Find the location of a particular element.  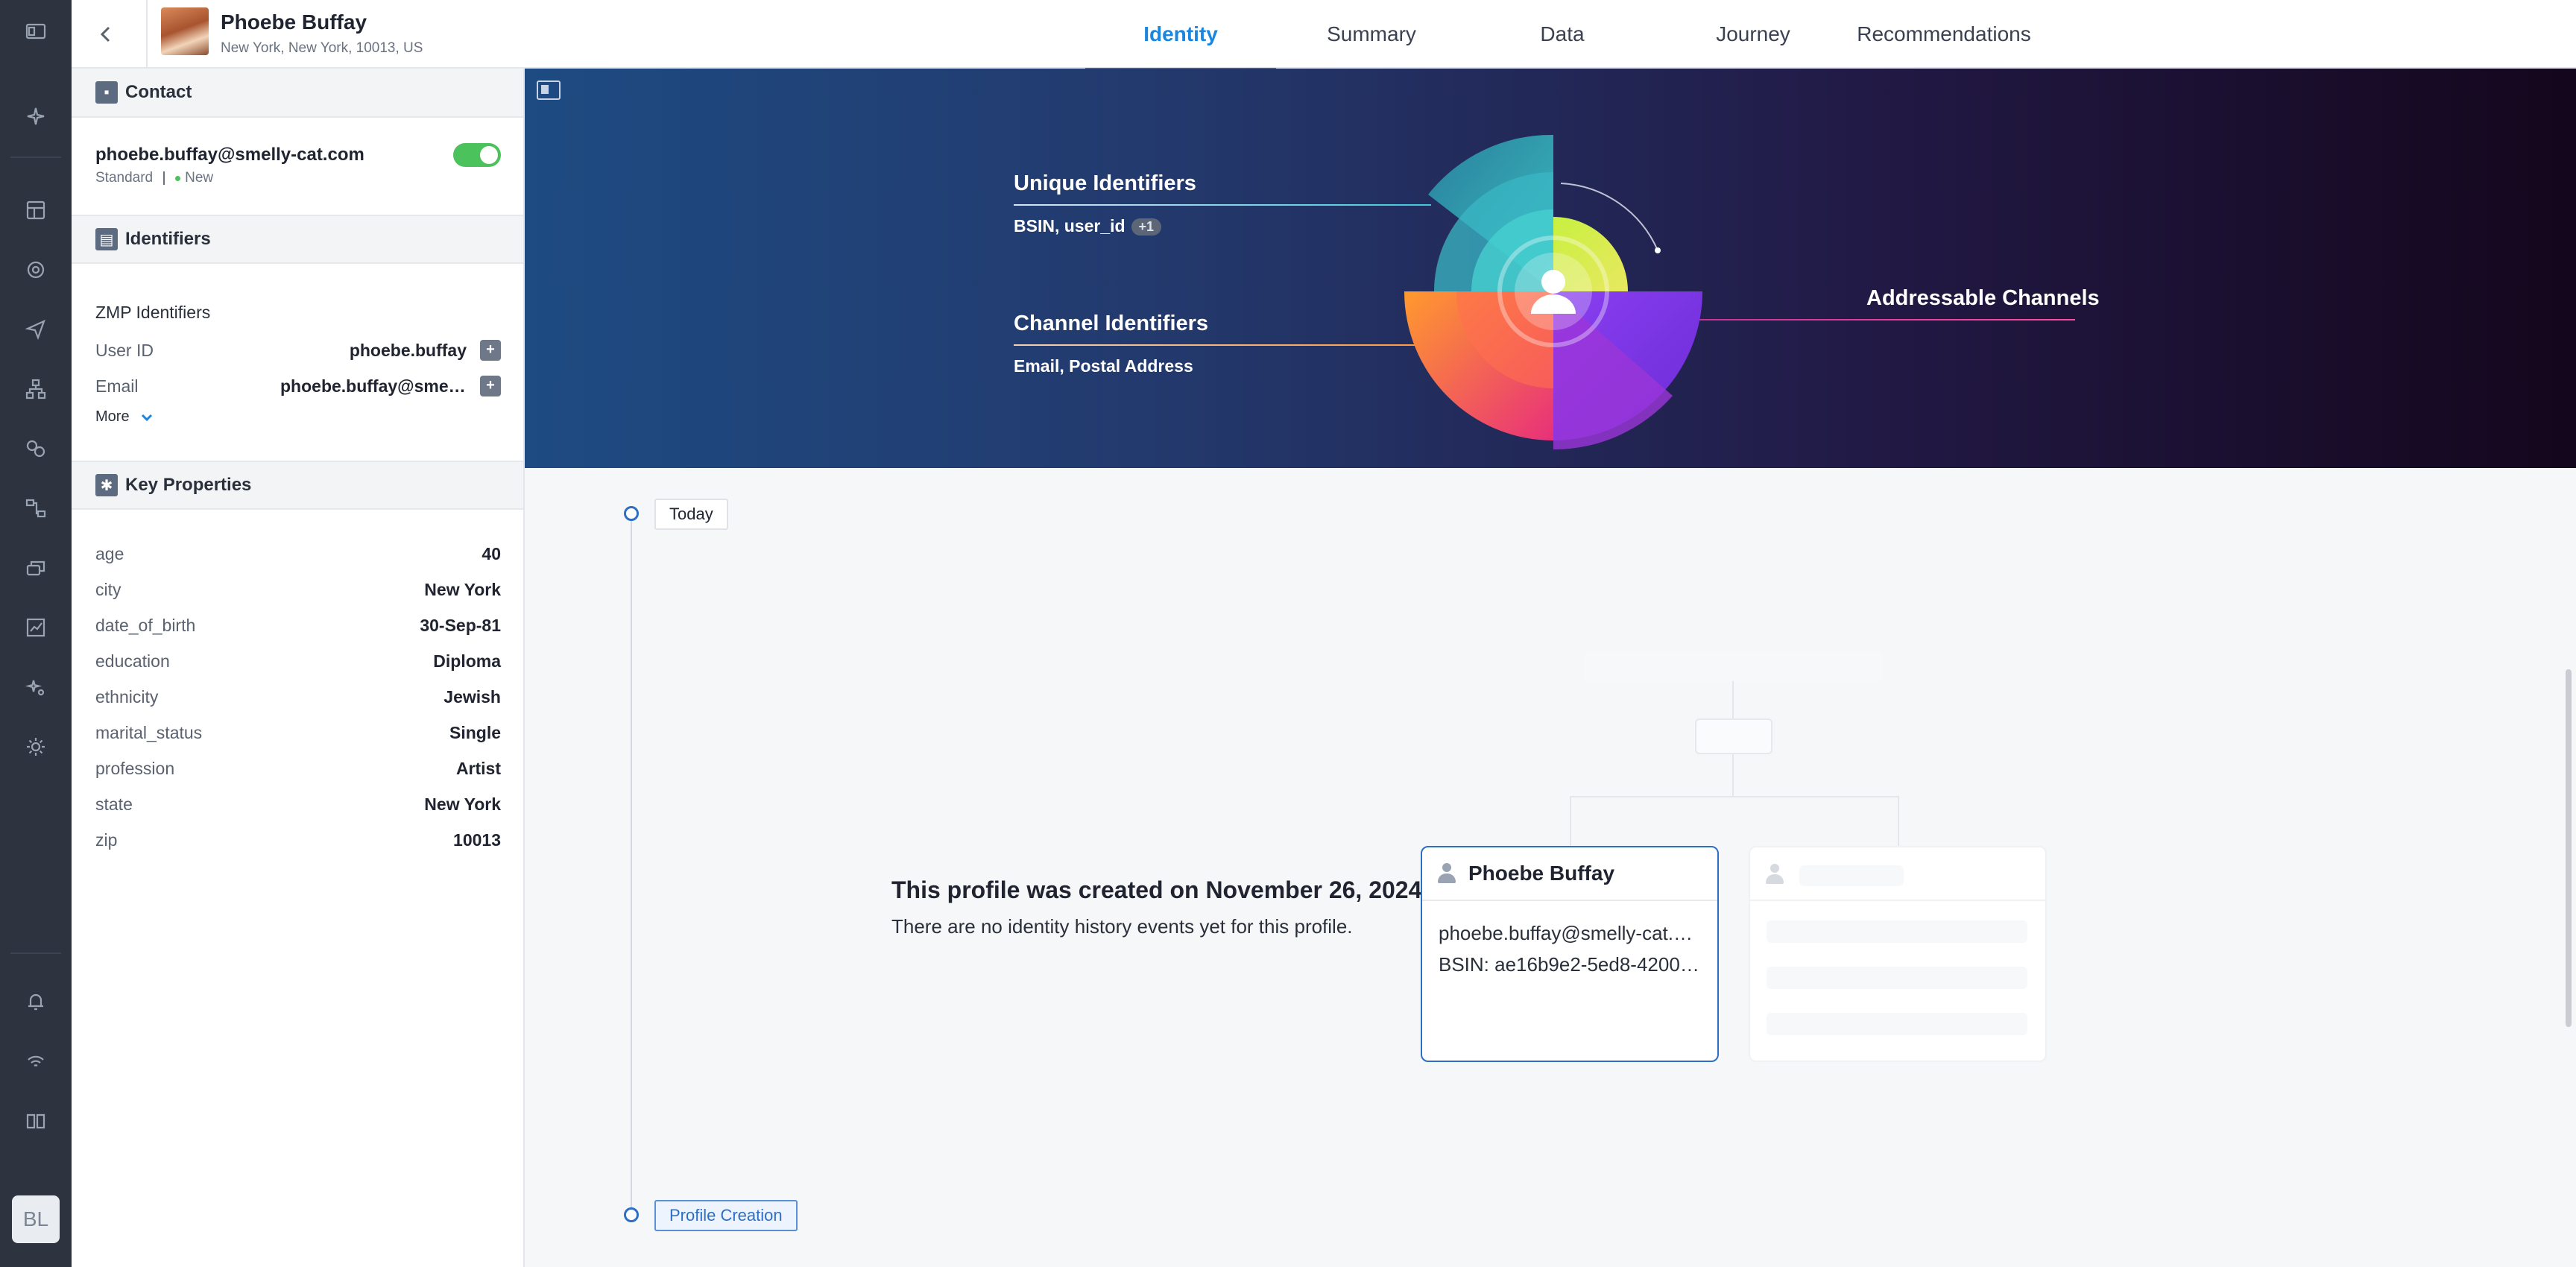

send-icon is located at coordinates (36, 329).